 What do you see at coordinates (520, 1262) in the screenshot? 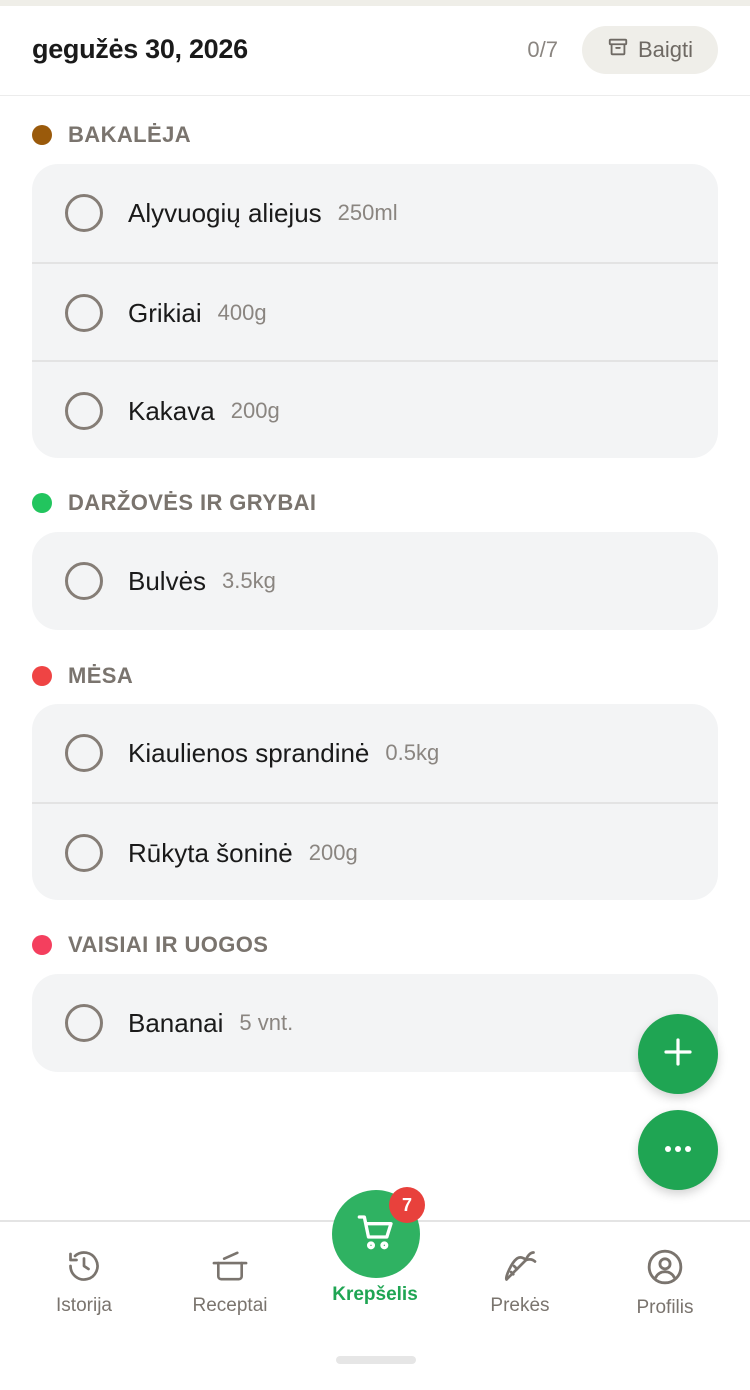
I see `carrot-icon` at bounding box center [520, 1262].